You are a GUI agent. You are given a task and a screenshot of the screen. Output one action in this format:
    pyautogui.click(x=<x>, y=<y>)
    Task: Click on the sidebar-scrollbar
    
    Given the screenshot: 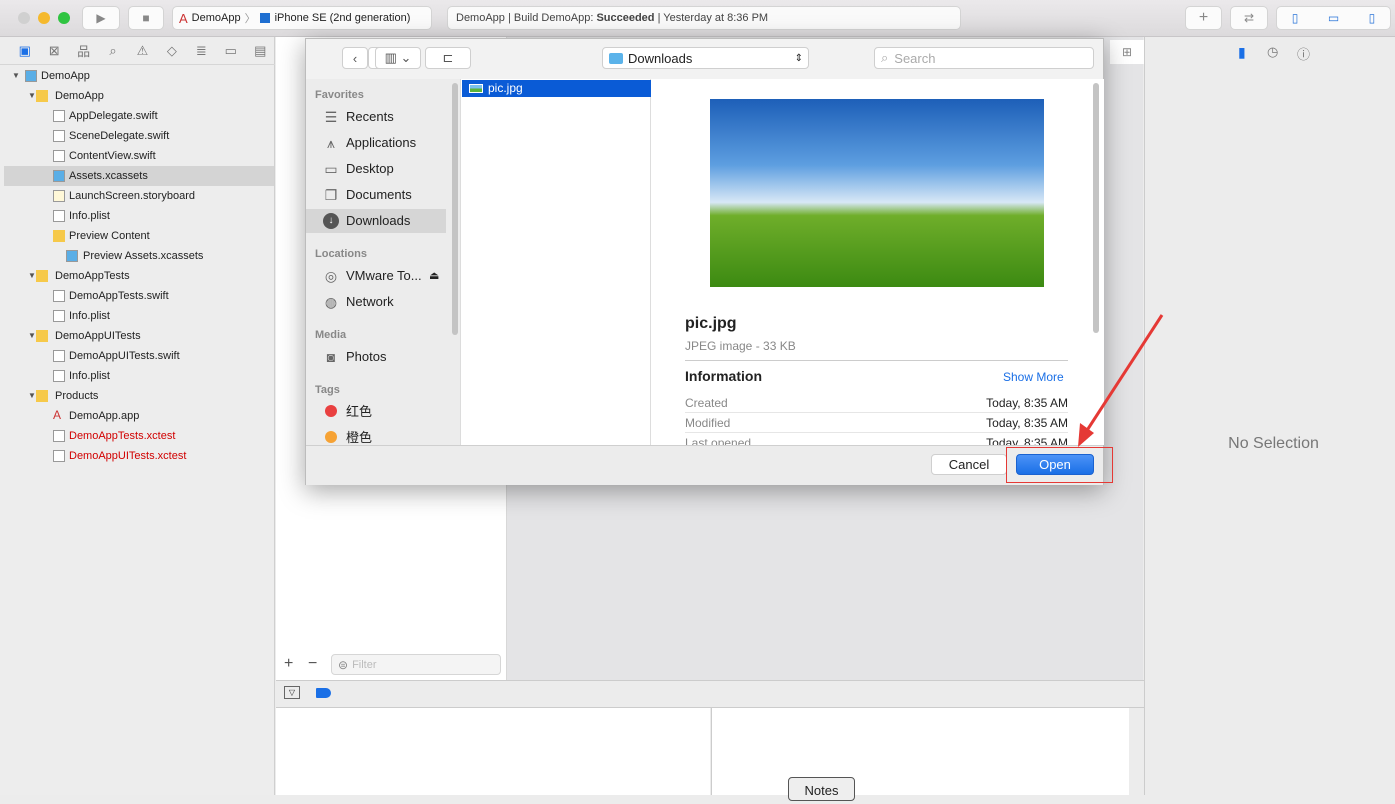 What is the action you would take?
    pyautogui.click(x=455, y=209)
    